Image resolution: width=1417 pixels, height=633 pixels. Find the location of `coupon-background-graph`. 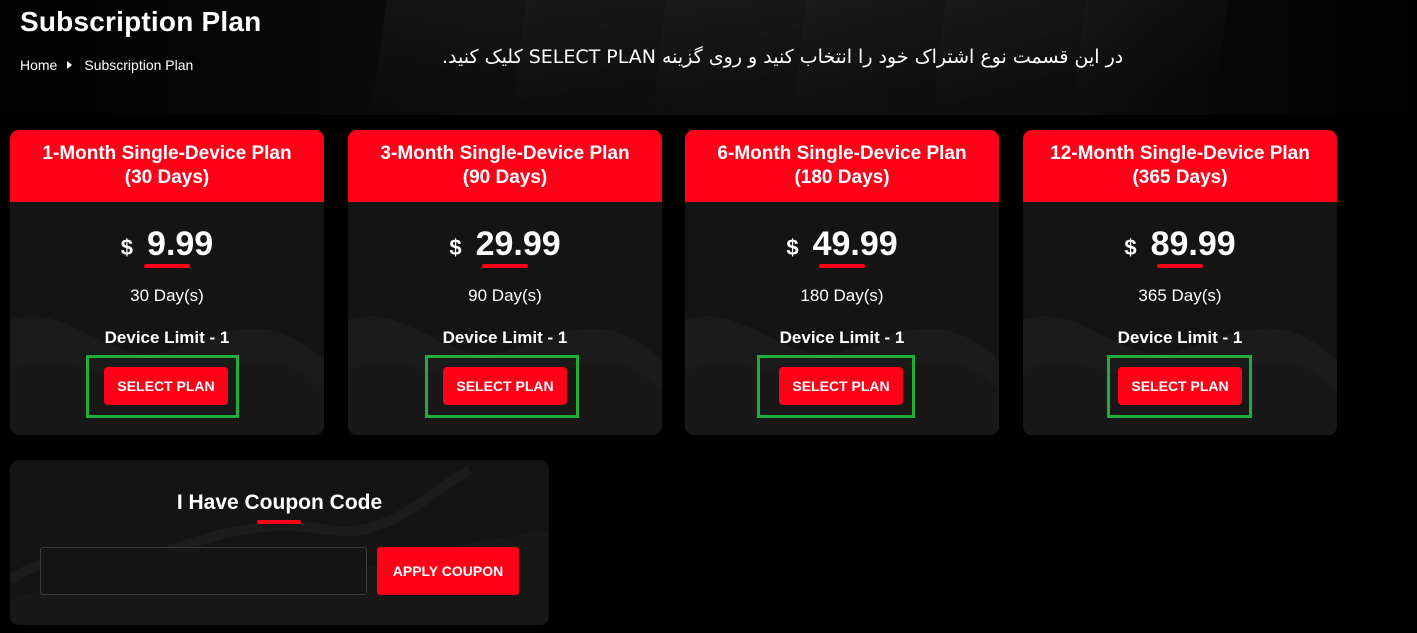

coupon-background-graph is located at coordinates (279, 545).